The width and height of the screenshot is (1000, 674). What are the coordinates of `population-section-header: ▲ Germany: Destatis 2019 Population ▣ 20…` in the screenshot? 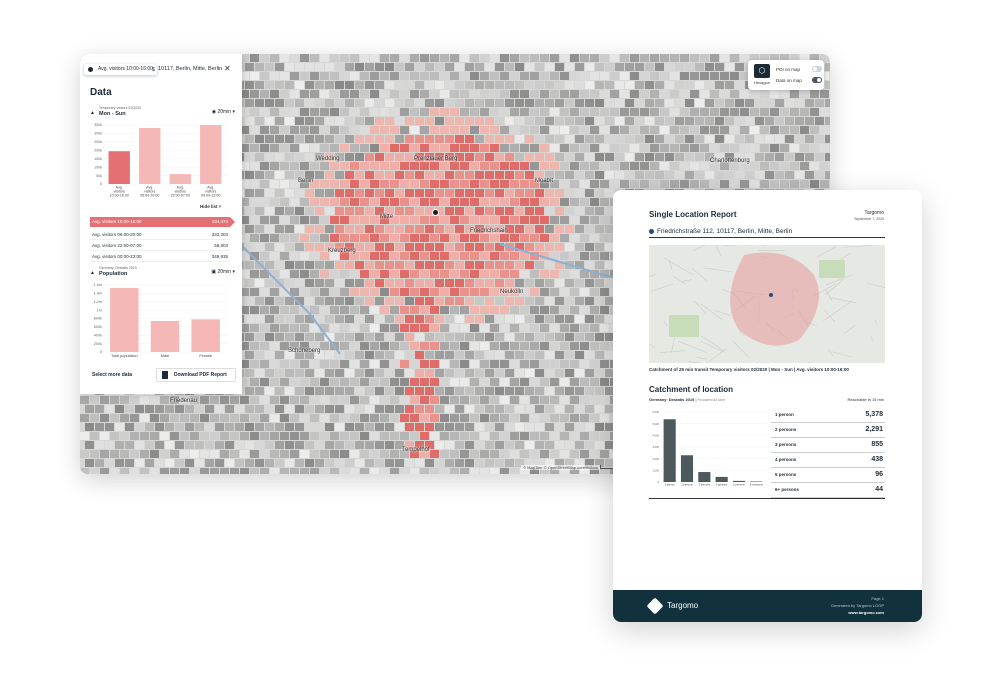 It's located at (162, 274).